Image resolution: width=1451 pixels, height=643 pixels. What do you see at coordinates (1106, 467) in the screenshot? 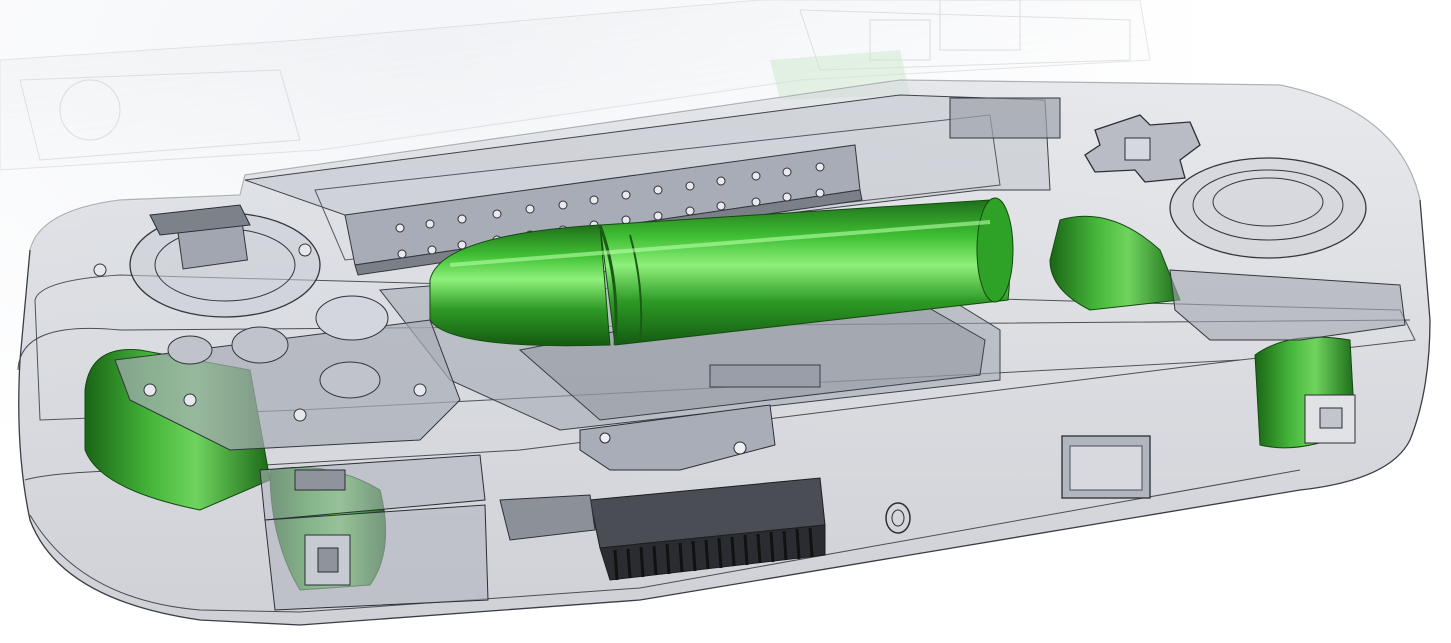
I see `port-cutout` at bounding box center [1106, 467].